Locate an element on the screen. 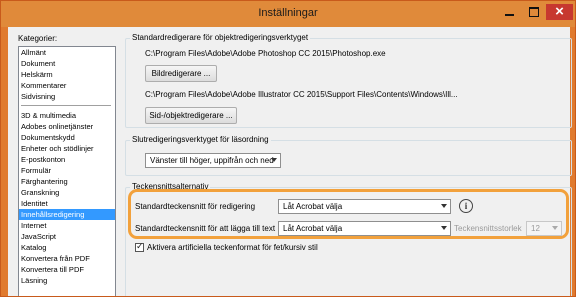 Image resolution: width=576 pixels, height=297 pixels. category-item: Konvertera till PDF is located at coordinates (67, 269).